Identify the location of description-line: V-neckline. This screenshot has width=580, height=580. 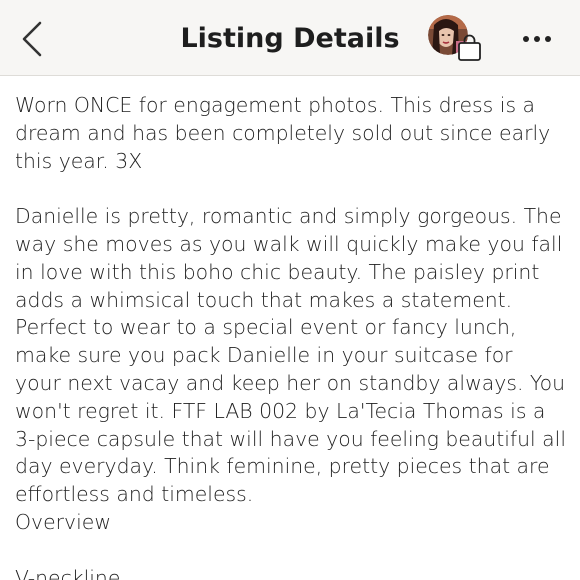
(68, 572).